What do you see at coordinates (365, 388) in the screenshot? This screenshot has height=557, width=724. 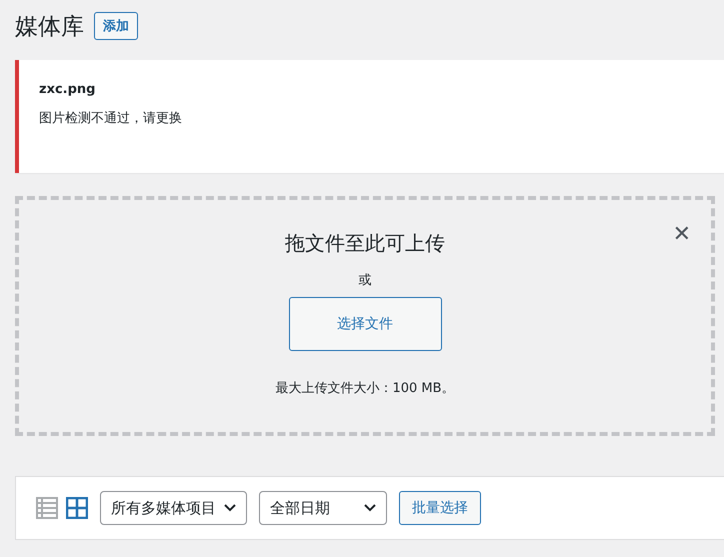 I see `max-upload-size: 最大上传文件大小：100 MB。` at bounding box center [365, 388].